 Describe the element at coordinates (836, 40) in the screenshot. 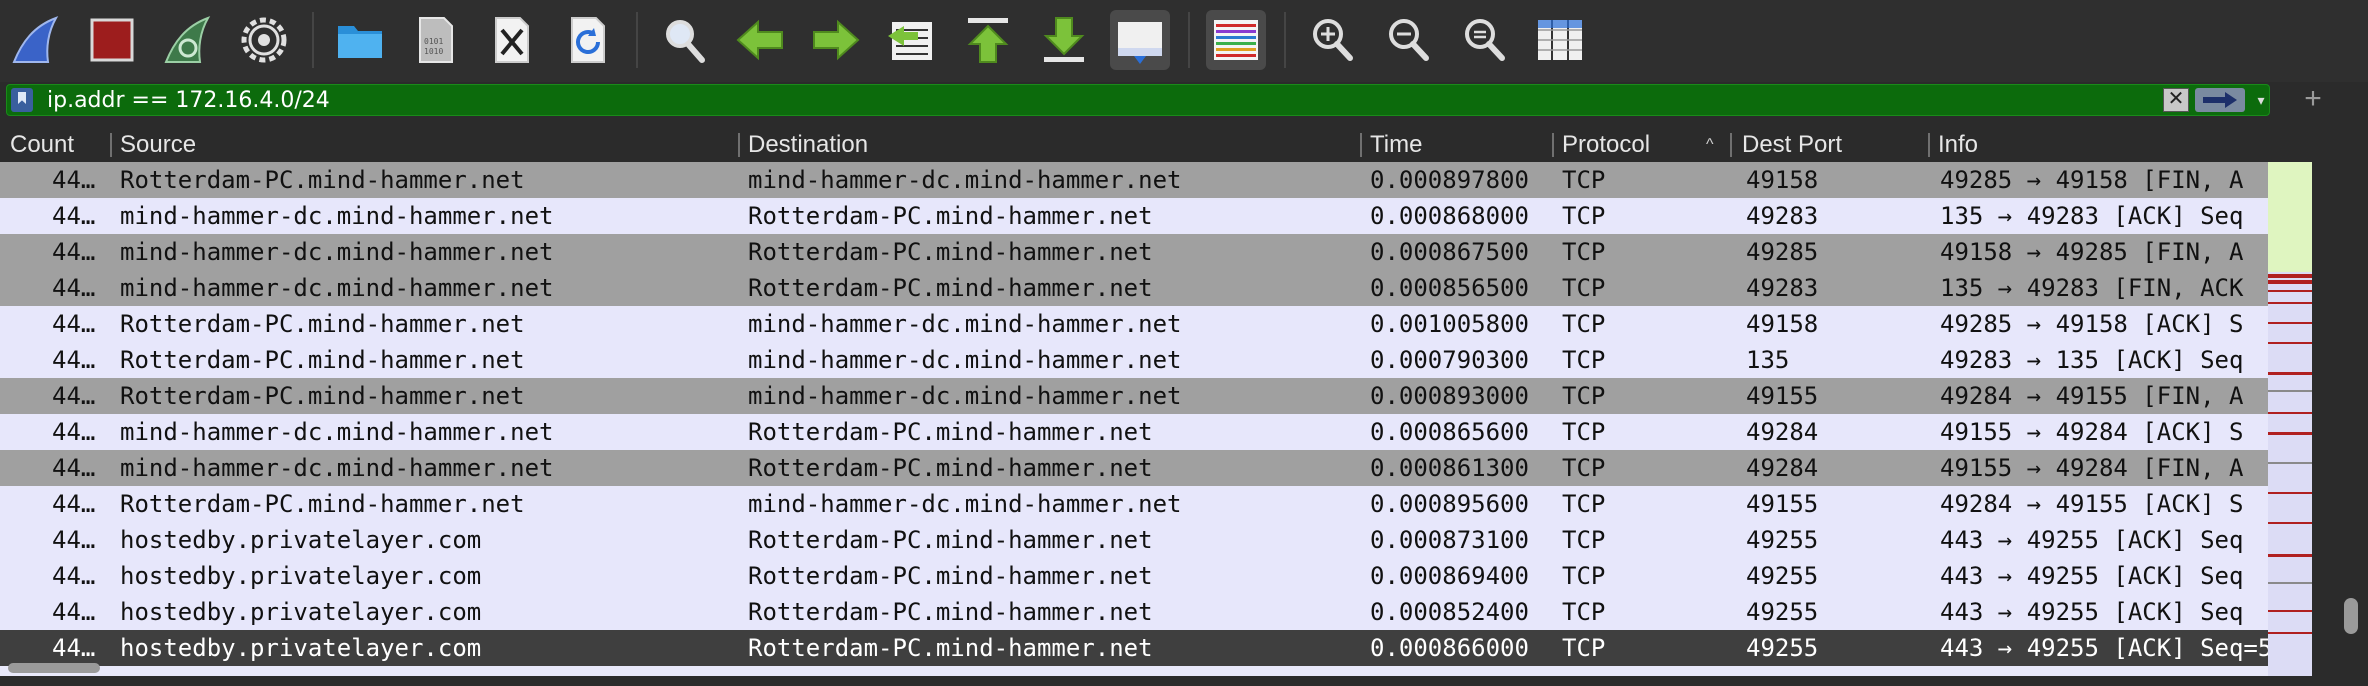

I see `go-forward-arrow-icon` at that location.